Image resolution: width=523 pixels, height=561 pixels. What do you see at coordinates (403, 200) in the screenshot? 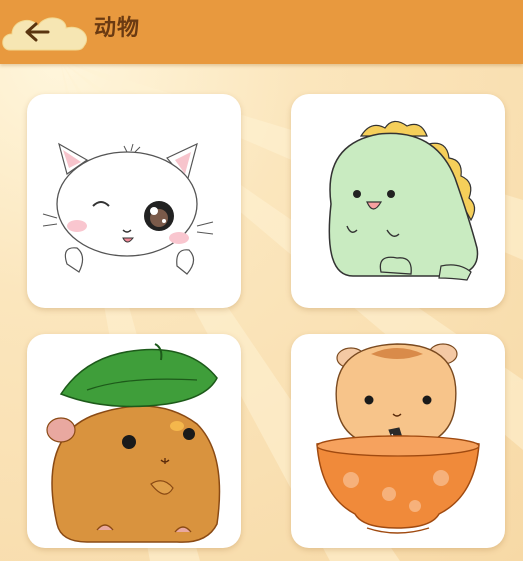
I see `dinosaur-icon` at bounding box center [403, 200].